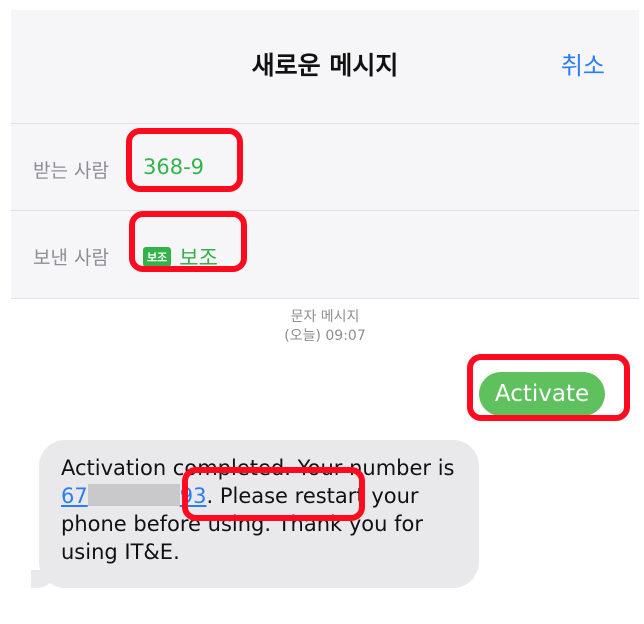  What do you see at coordinates (71, 171) in the screenshot?
I see `recipient-label: 받는 사람` at bounding box center [71, 171].